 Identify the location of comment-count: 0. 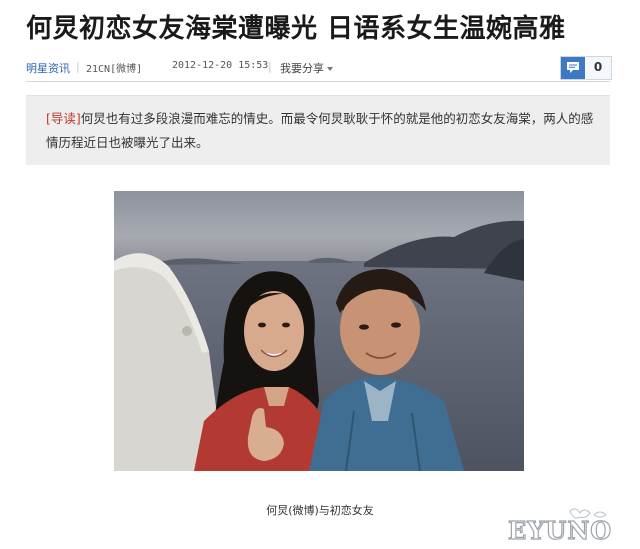
(598, 67).